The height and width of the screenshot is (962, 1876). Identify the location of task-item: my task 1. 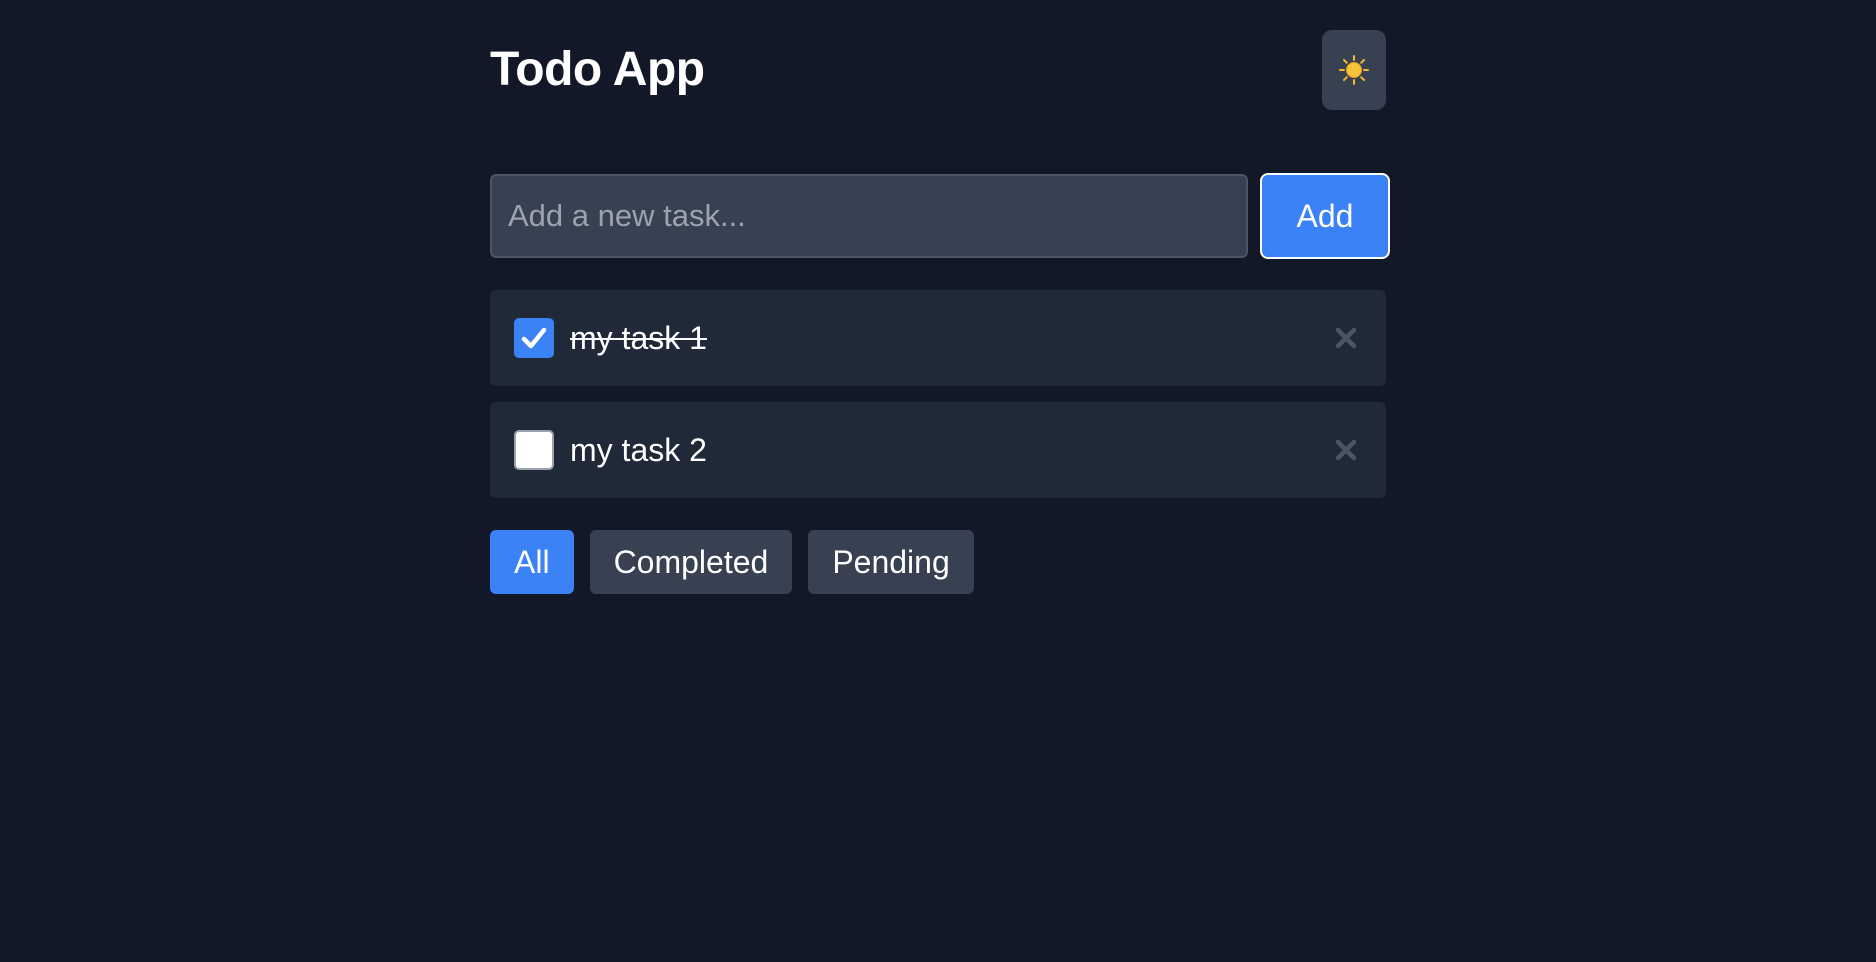
(938, 338).